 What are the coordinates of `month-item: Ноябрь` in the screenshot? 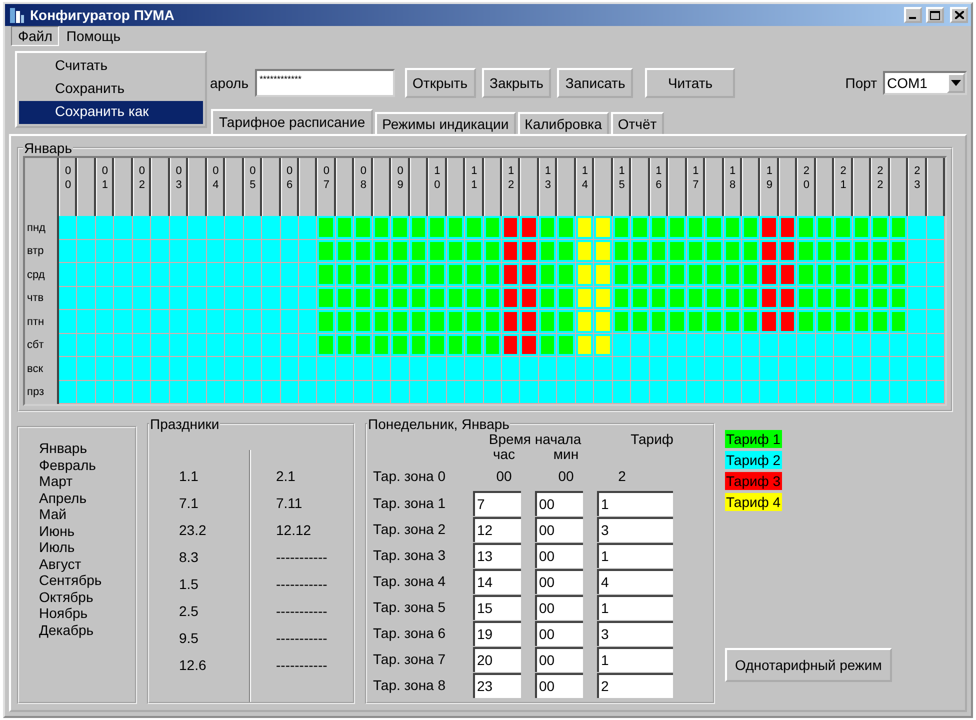 It's located at (87, 613).